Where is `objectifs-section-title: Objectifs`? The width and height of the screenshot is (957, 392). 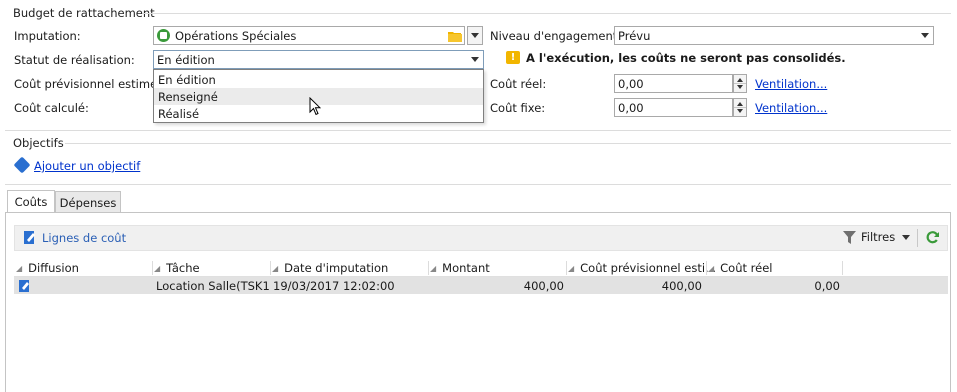
objectifs-section-title: Objectifs is located at coordinates (38, 143).